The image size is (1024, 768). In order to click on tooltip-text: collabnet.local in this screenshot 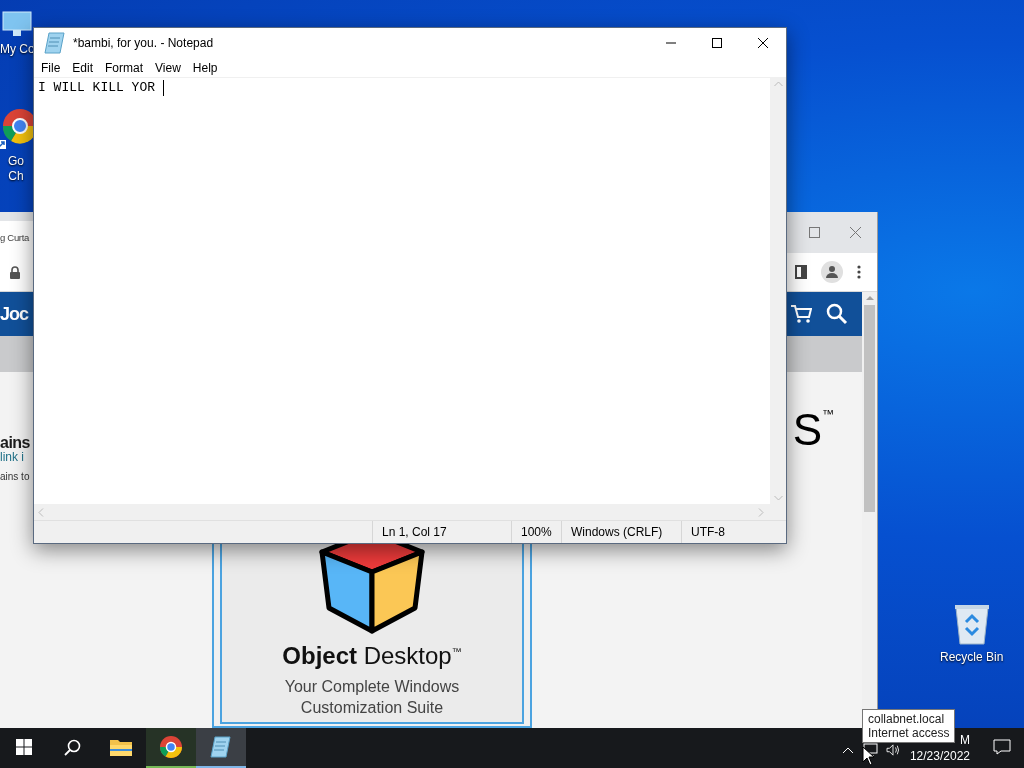, I will do `click(907, 719)`.